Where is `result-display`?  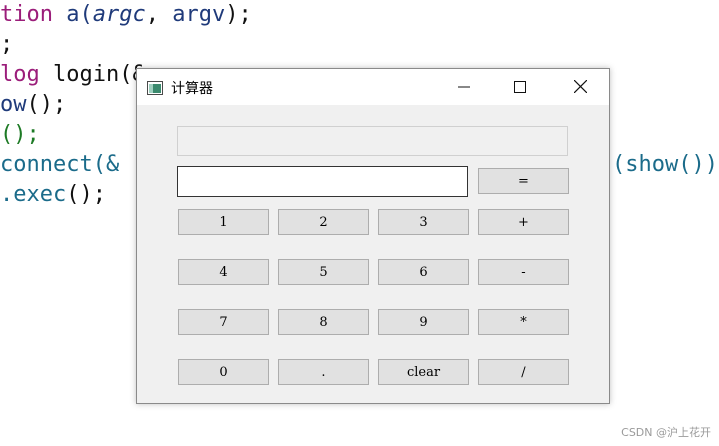 result-display is located at coordinates (372, 141).